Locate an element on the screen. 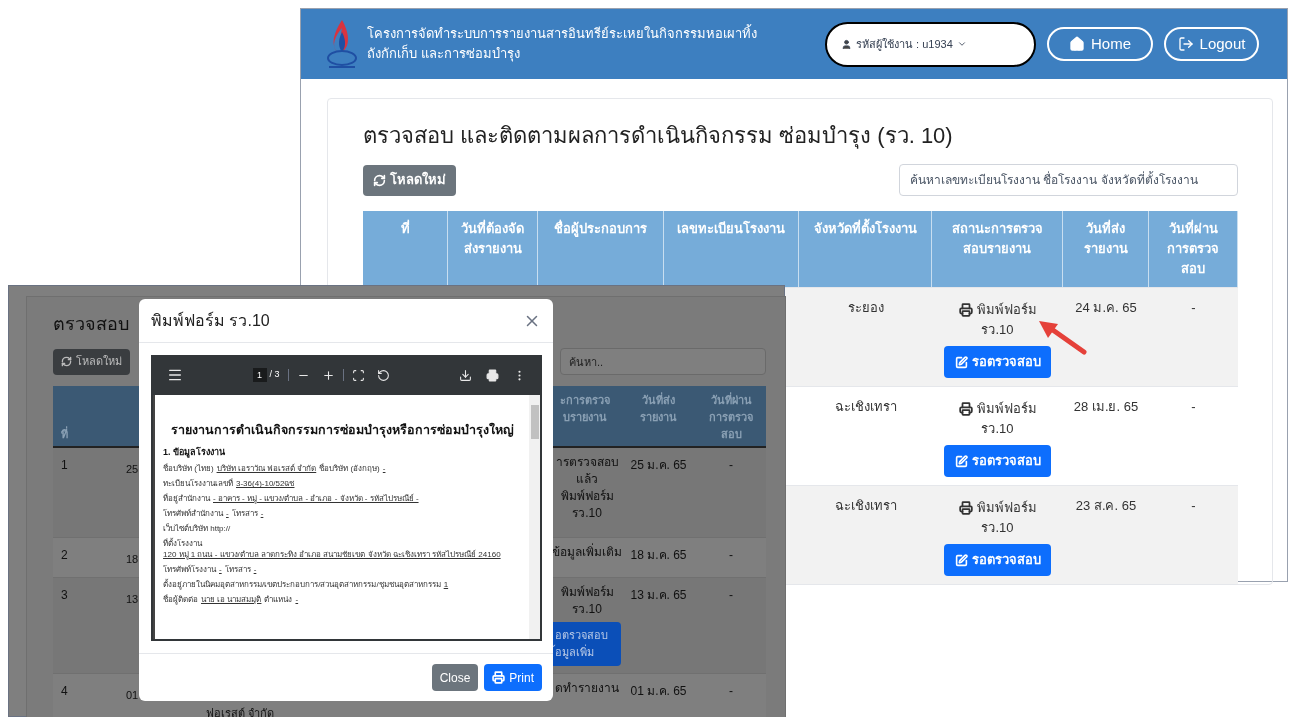 The height and width of the screenshot is (717, 1298). table-cell: 01 is located at coordinates (132, 695).